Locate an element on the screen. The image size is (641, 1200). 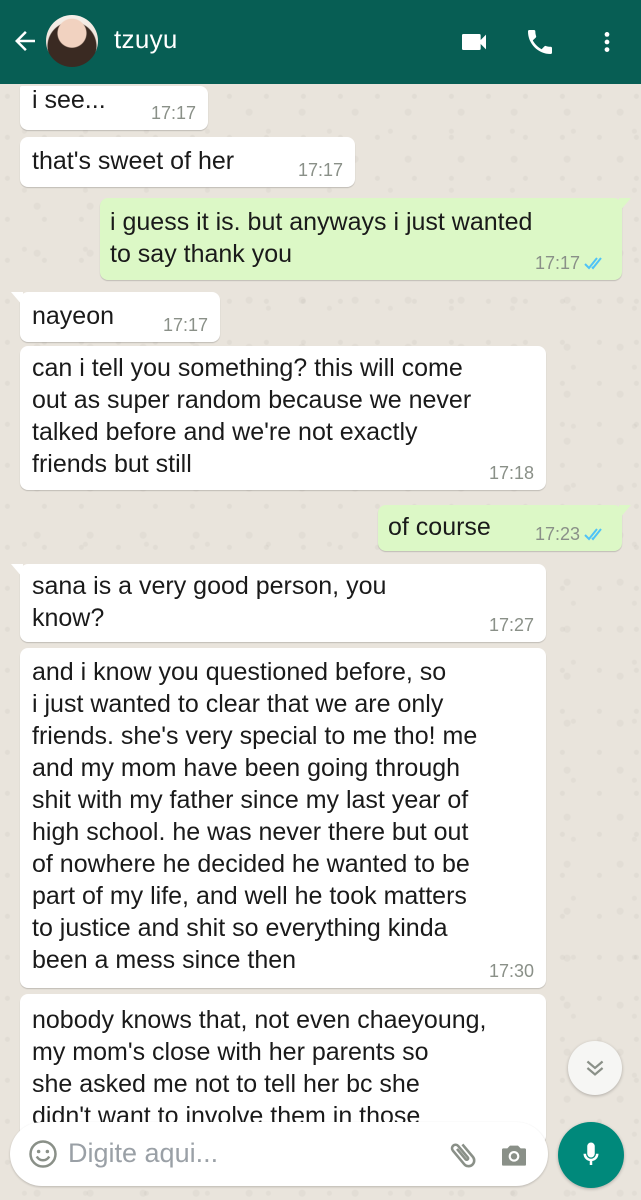
chevron-double-down-icon is located at coordinates (595, 1068).